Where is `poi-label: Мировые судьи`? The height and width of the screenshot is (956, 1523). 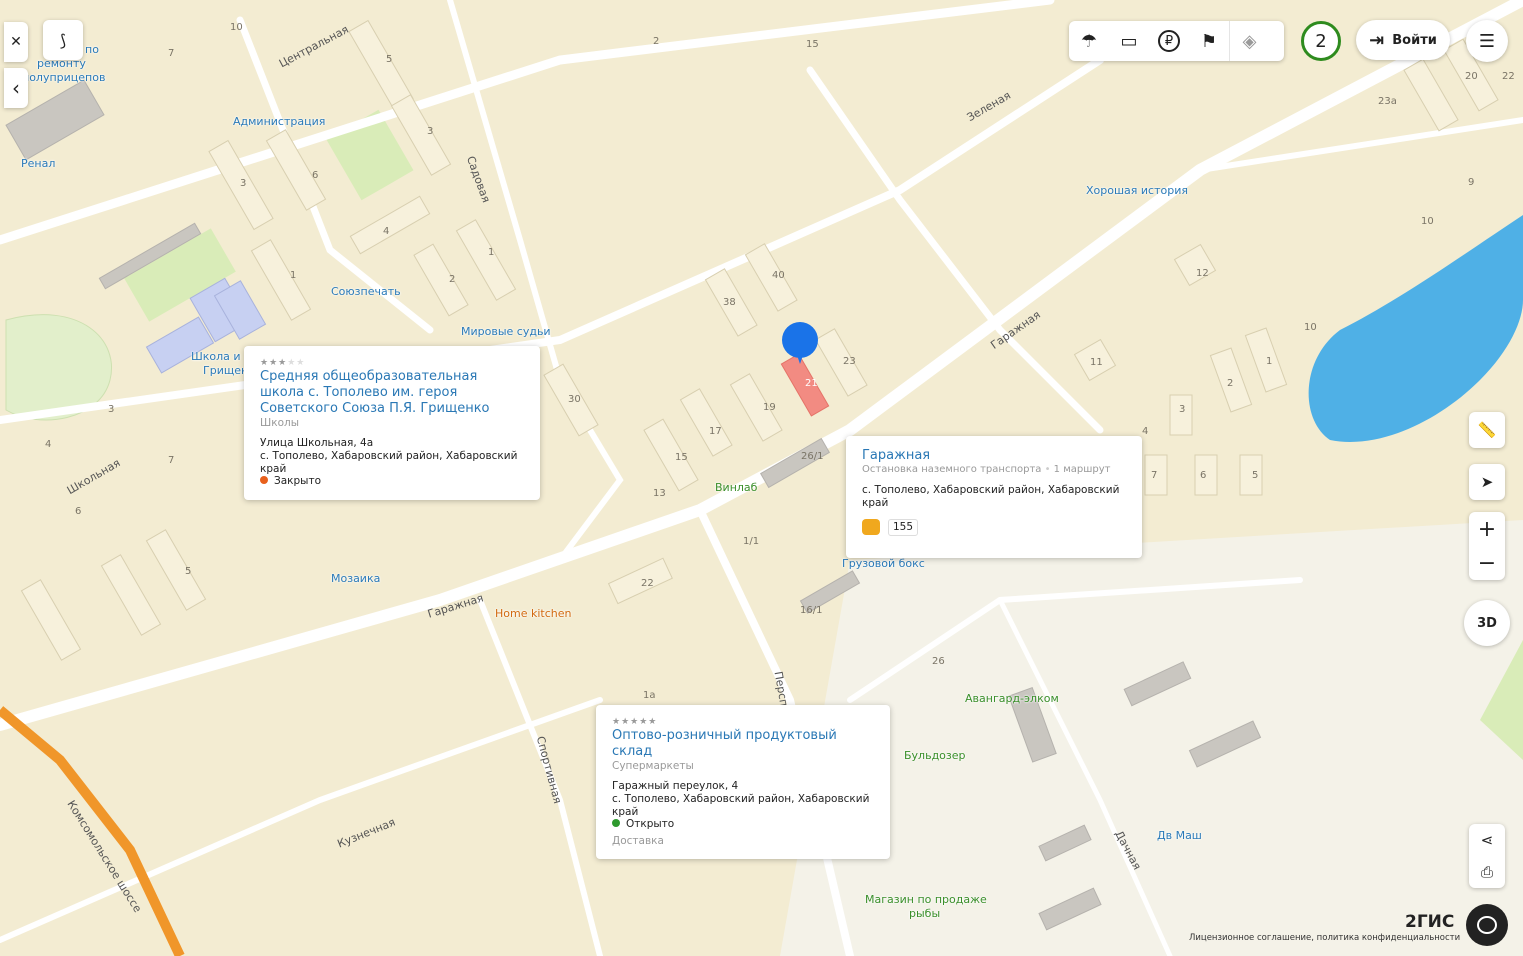
poi-label: Мировые судьи is located at coordinates (506, 331).